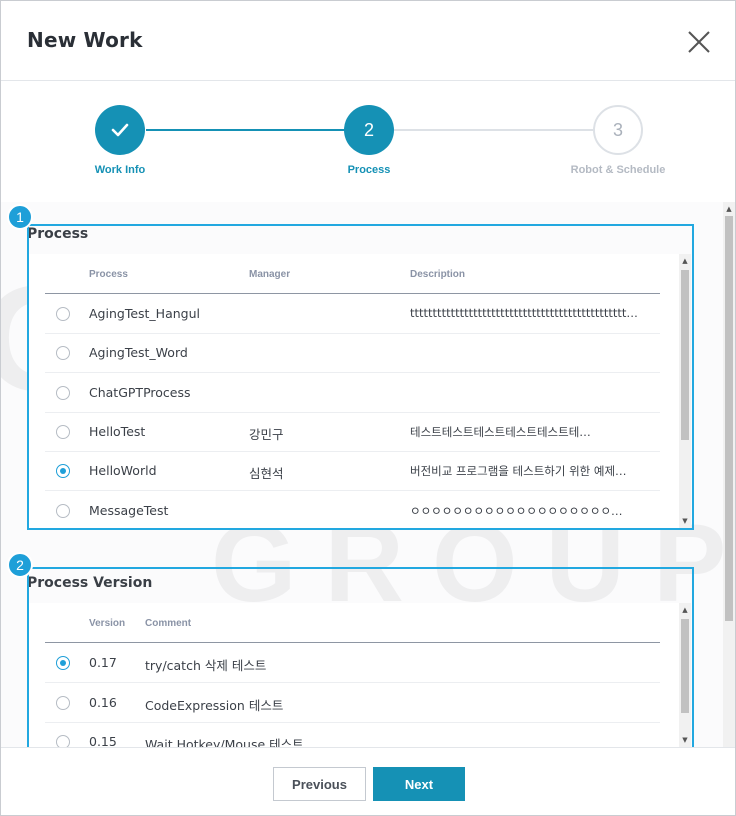 Image resolution: width=736 pixels, height=816 pixels. I want to click on step-1-label: Work Info, so click(120, 170).